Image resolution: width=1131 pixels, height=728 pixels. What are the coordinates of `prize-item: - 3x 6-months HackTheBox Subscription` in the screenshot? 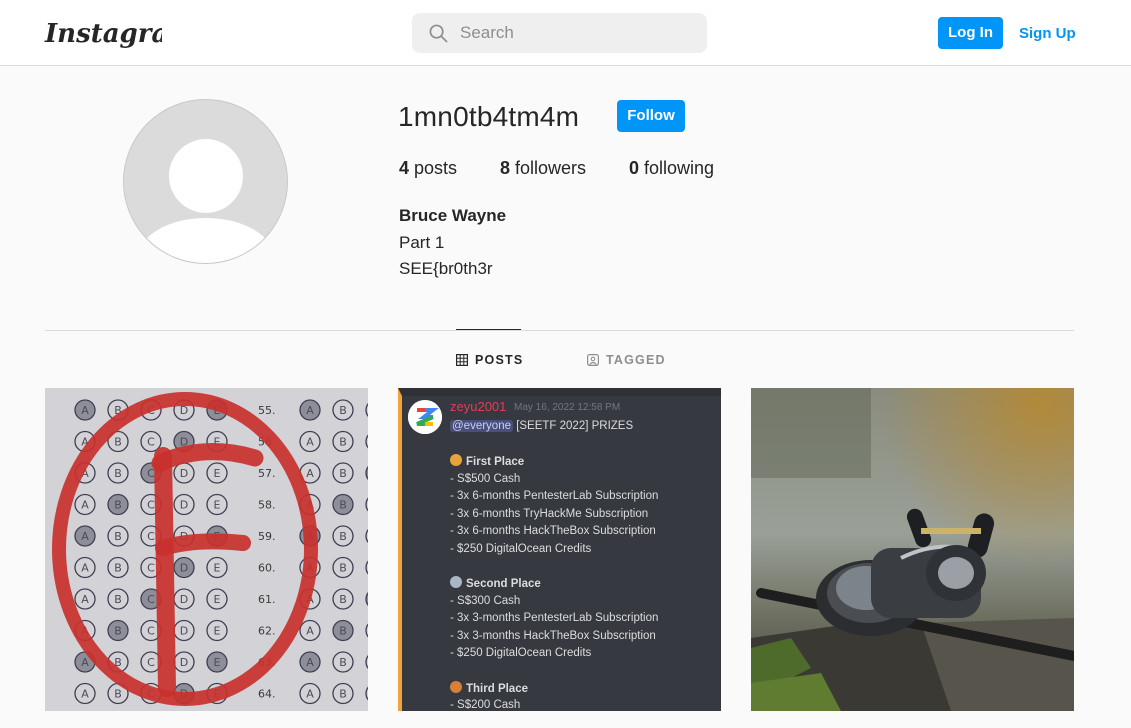 It's located at (553, 531).